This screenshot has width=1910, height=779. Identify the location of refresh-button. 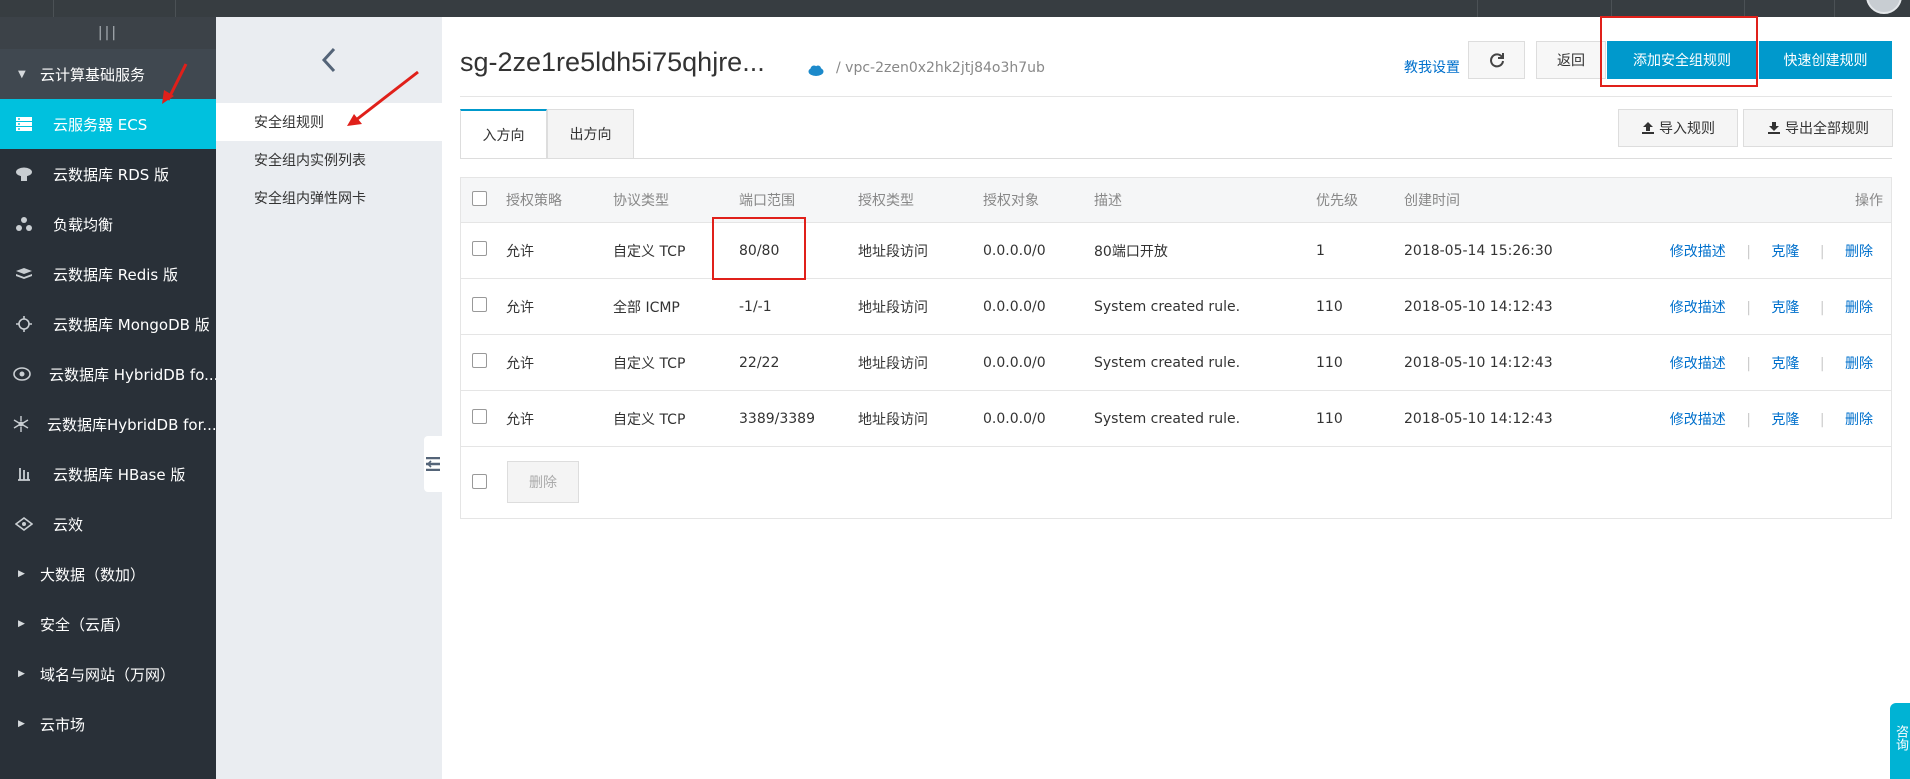
(1496, 60).